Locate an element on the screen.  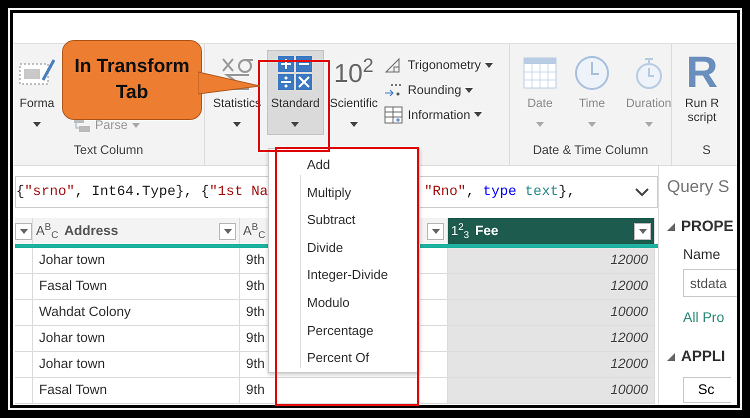
ribbon-icon-glyph: R is located at coordinates (702, 73).